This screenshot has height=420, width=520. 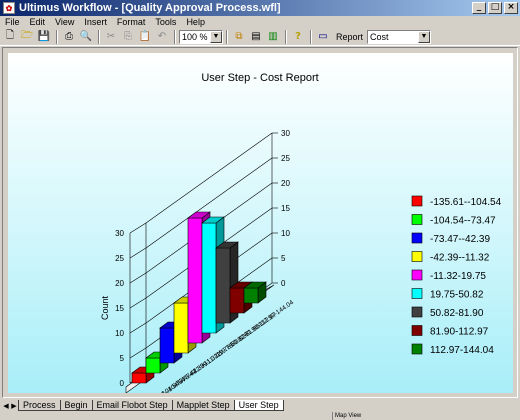 What do you see at coordinates (276, 314) in the screenshot?
I see `x-tick-label: 112.97-144.04` at bounding box center [276, 314].